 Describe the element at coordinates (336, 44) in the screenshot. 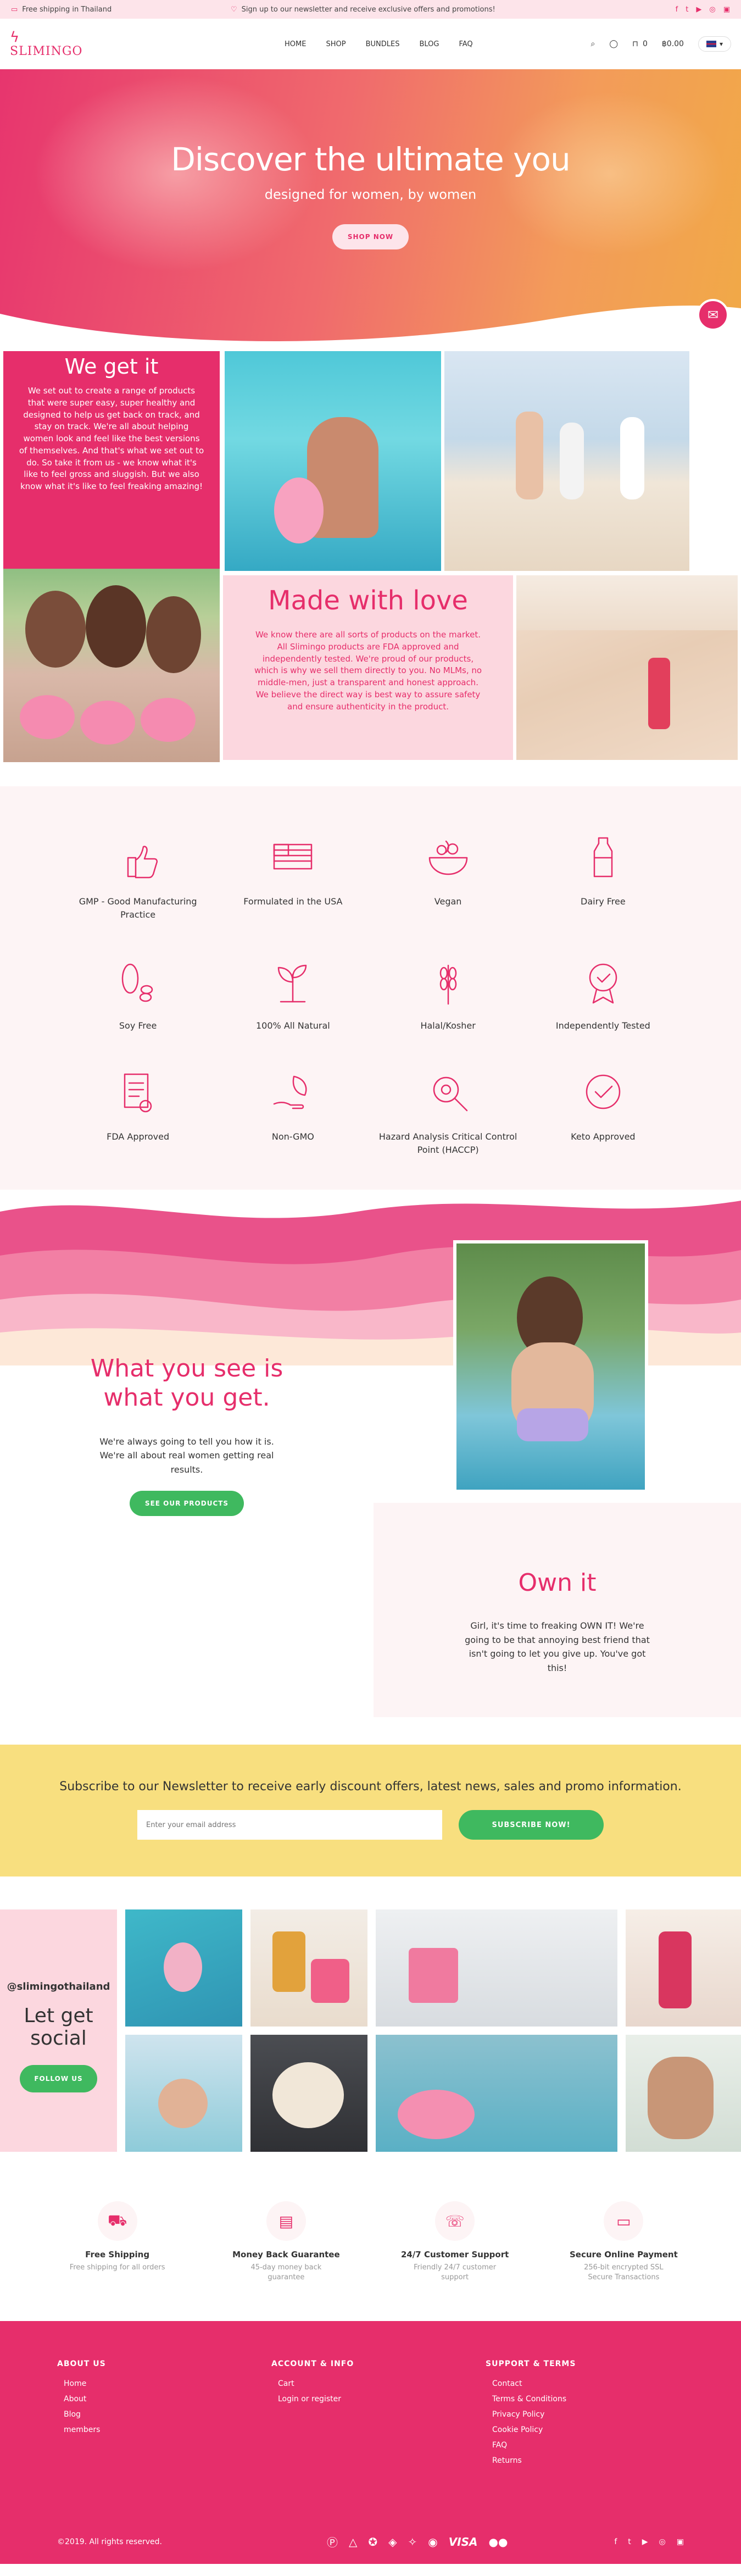

I see `nav-shop: SHOP` at that location.